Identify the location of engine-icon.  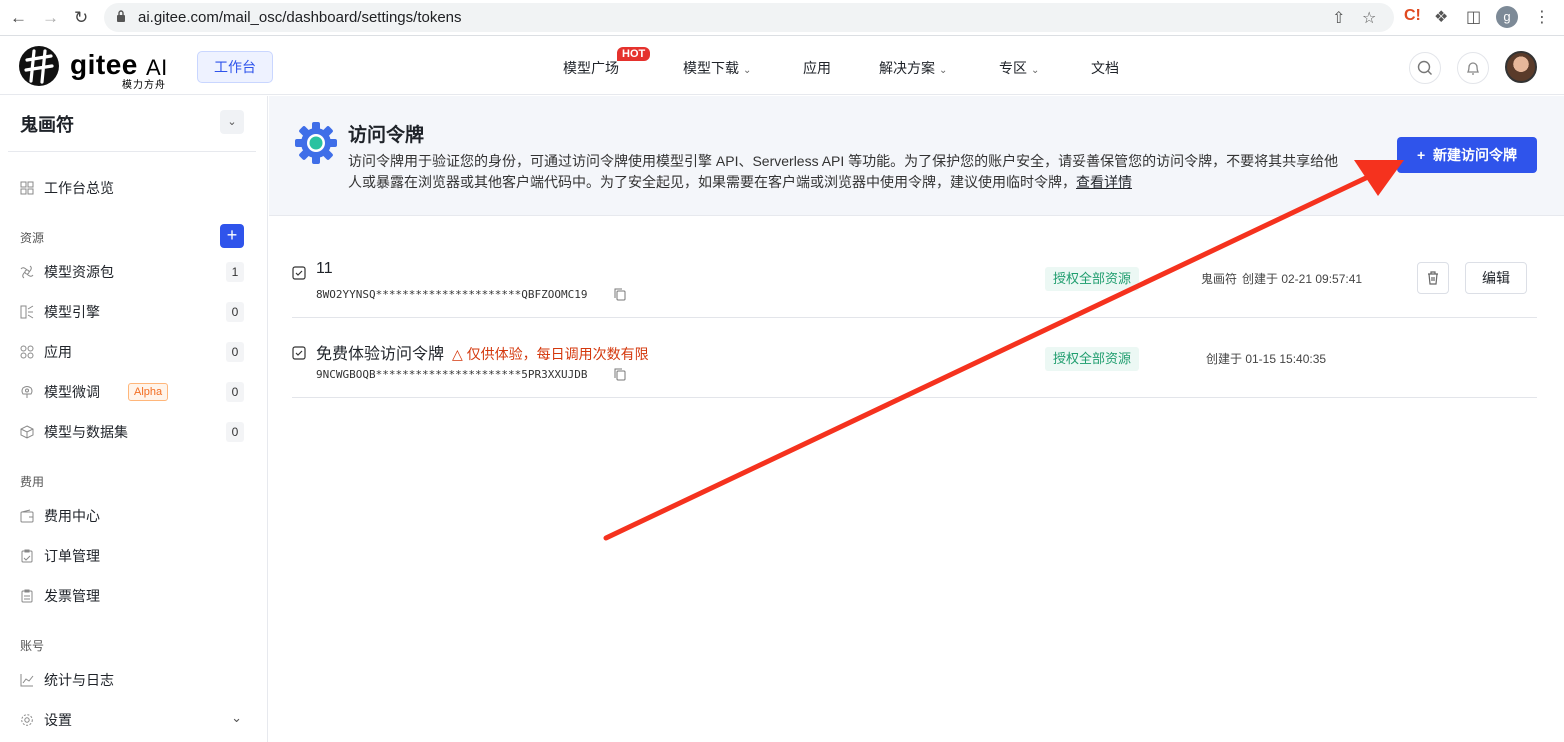
(27, 312).